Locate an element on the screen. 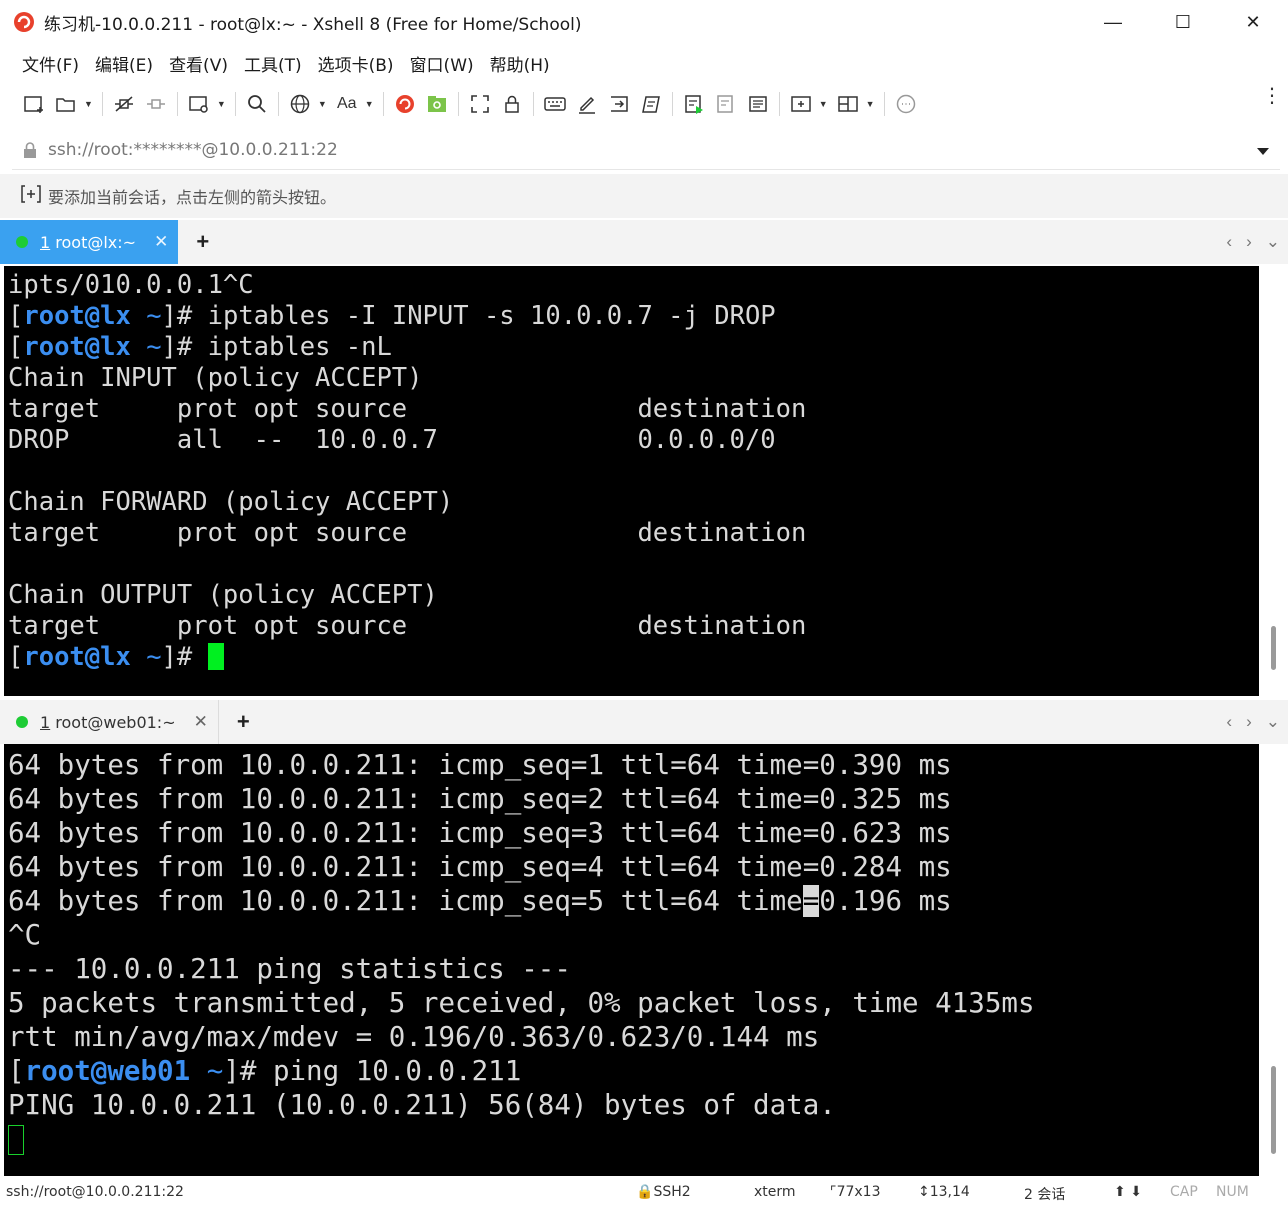  notes-icon is located at coordinates (758, 104).